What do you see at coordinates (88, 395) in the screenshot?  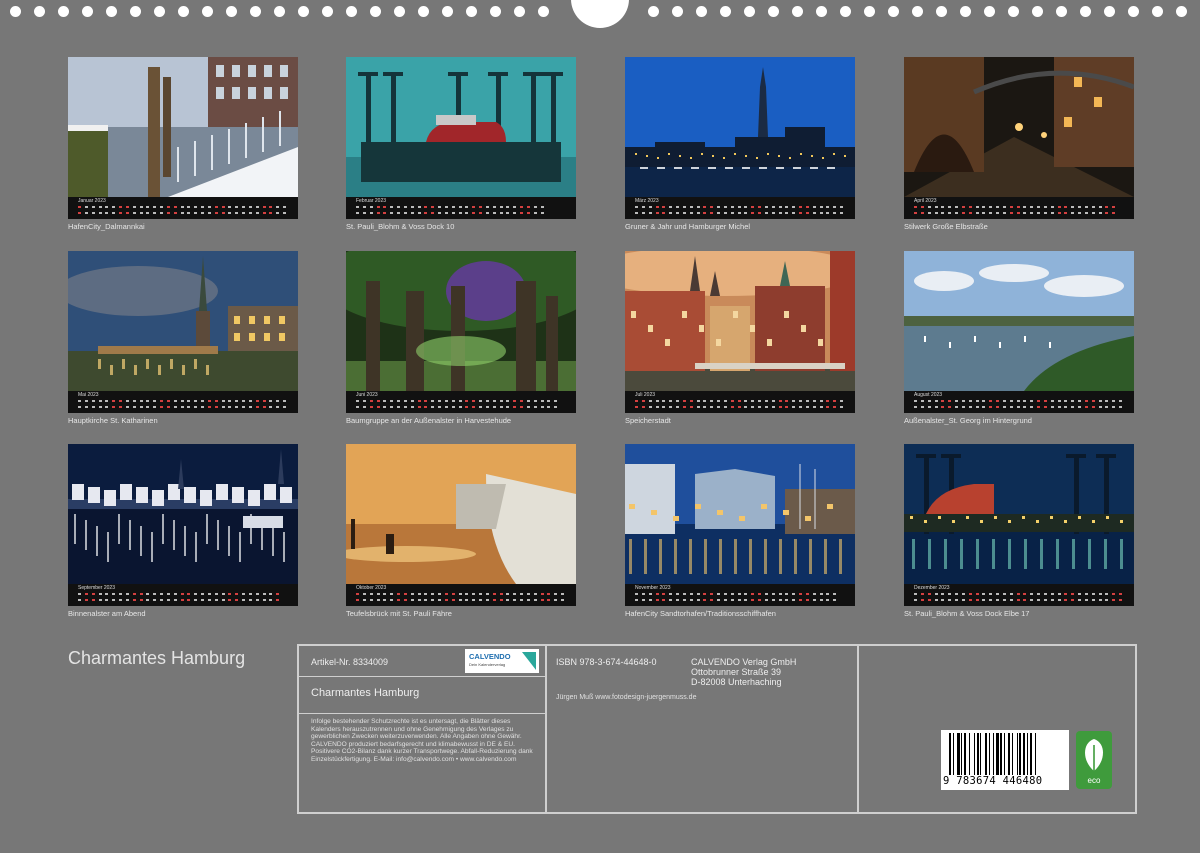 I see `month-label: Mai 2023` at bounding box center [88, 395].